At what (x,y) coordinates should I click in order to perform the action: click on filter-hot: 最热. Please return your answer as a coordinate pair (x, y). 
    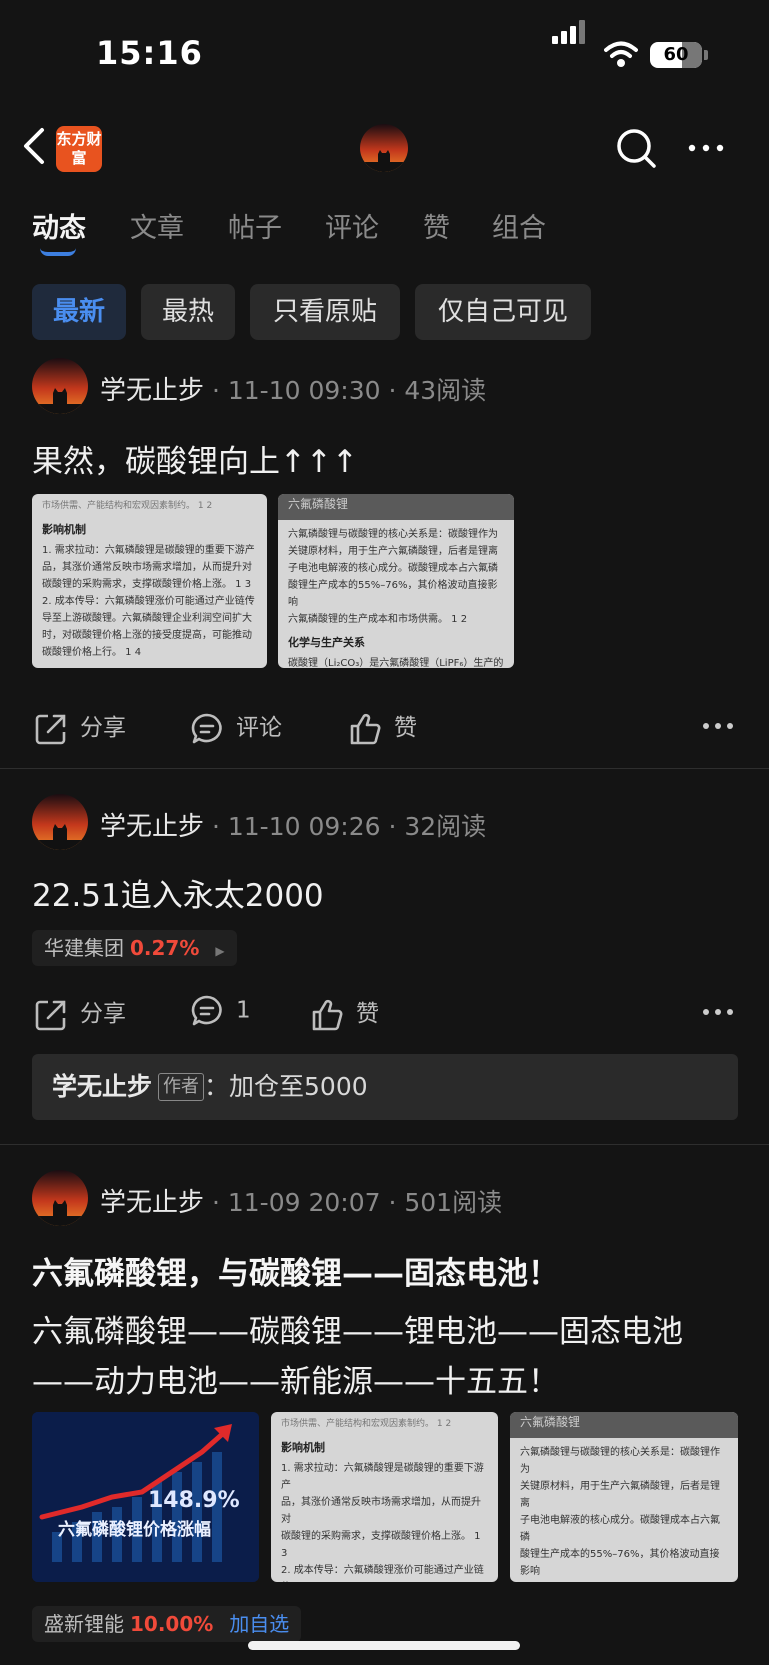
    Looking at the image, I should click on (188, 312).